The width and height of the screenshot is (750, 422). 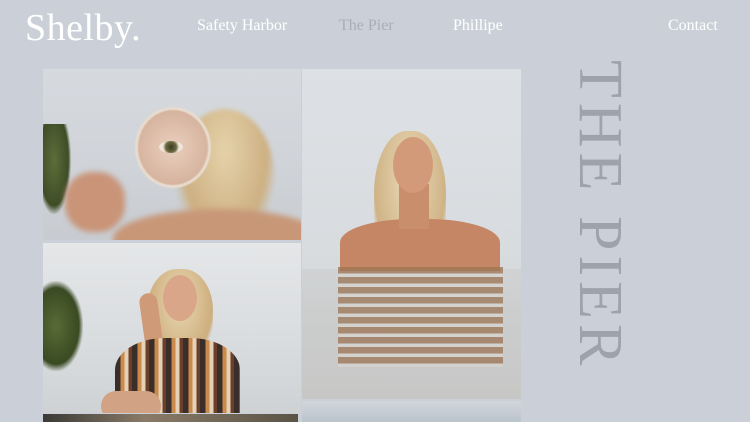 What do you see at coordinates (420, 317) in the screenshot?
I see `reflection` at bounding box center [420, 317].